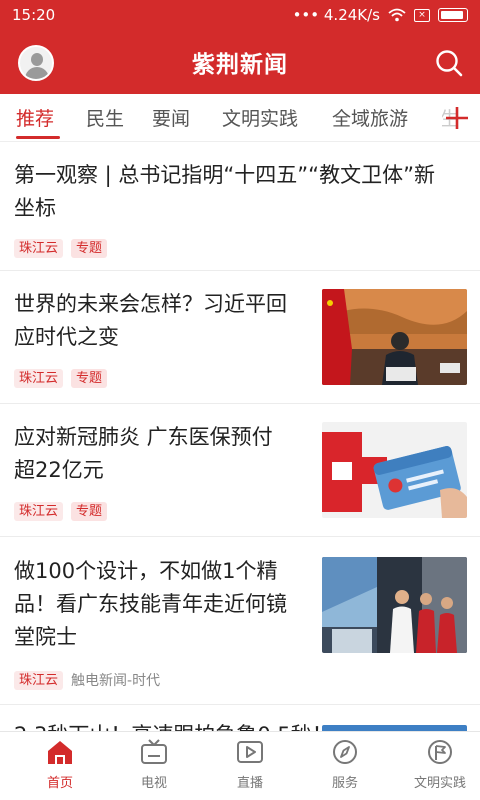  I want to click on news-title: 做100个设计，不如做1个精 品！看广东技能青年走近何镜 堂院士, so click(150, 604).